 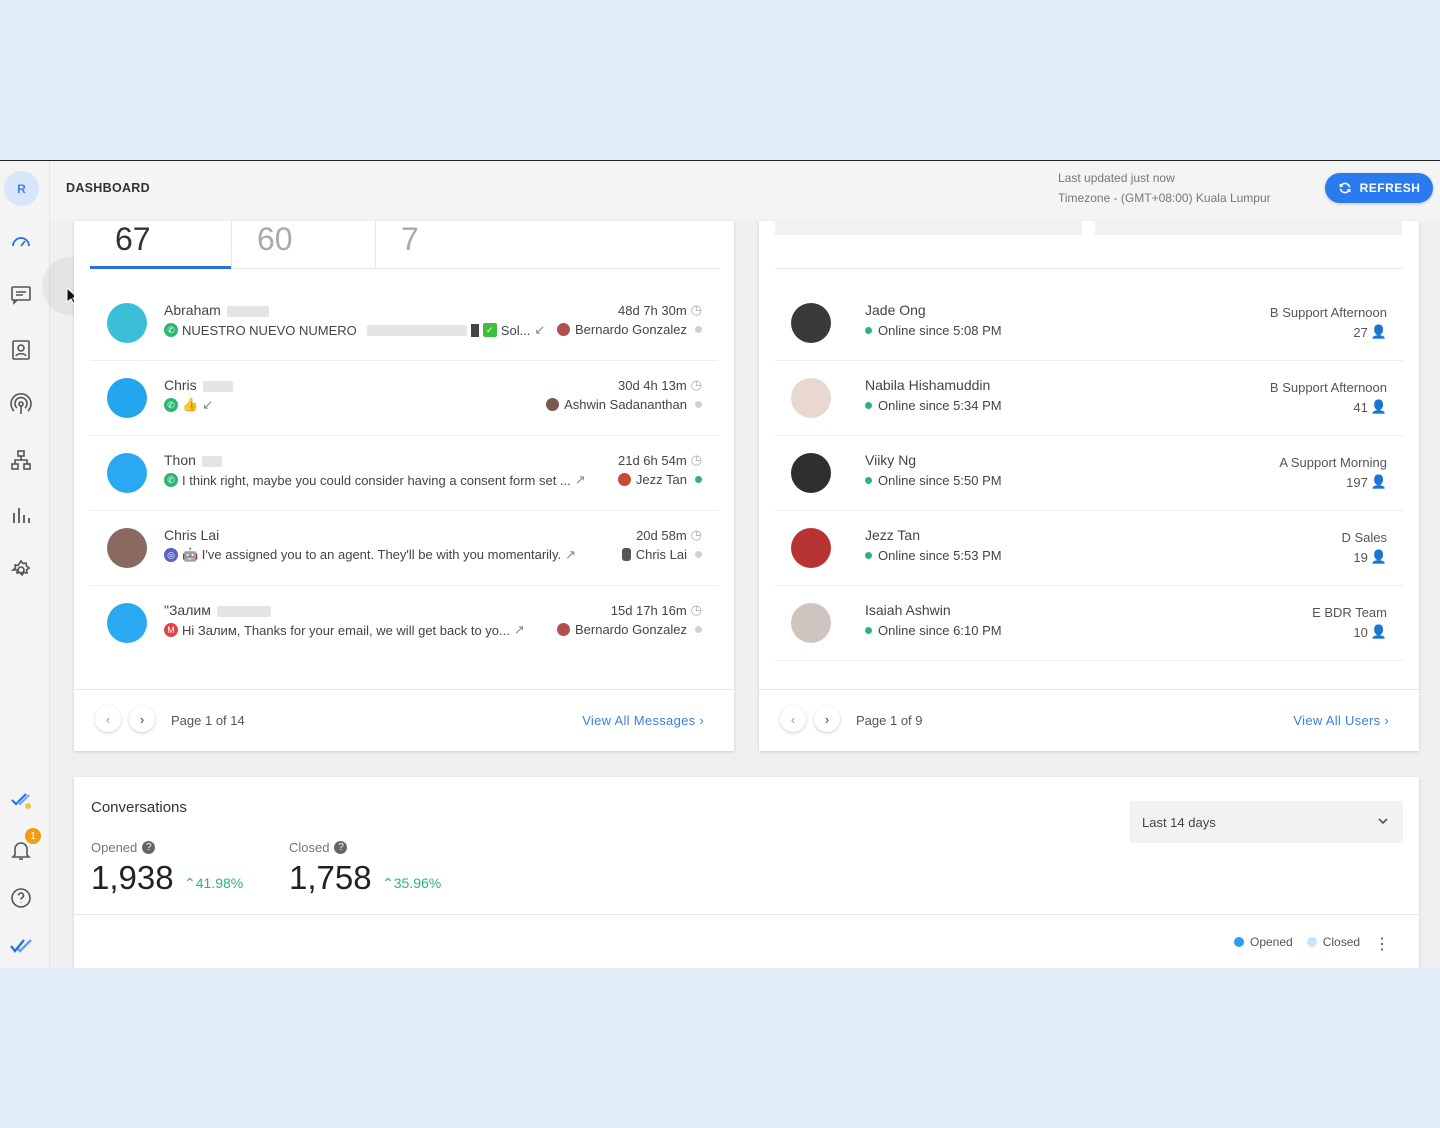 I want to click on reports-icon, so click(x=21, y=515).